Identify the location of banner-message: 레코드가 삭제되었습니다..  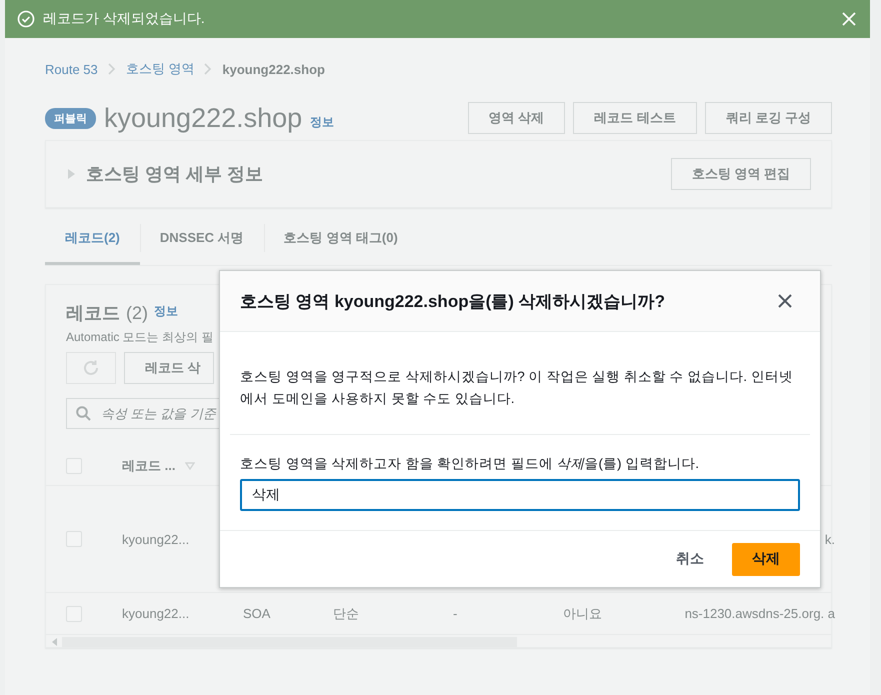
(124, 19).